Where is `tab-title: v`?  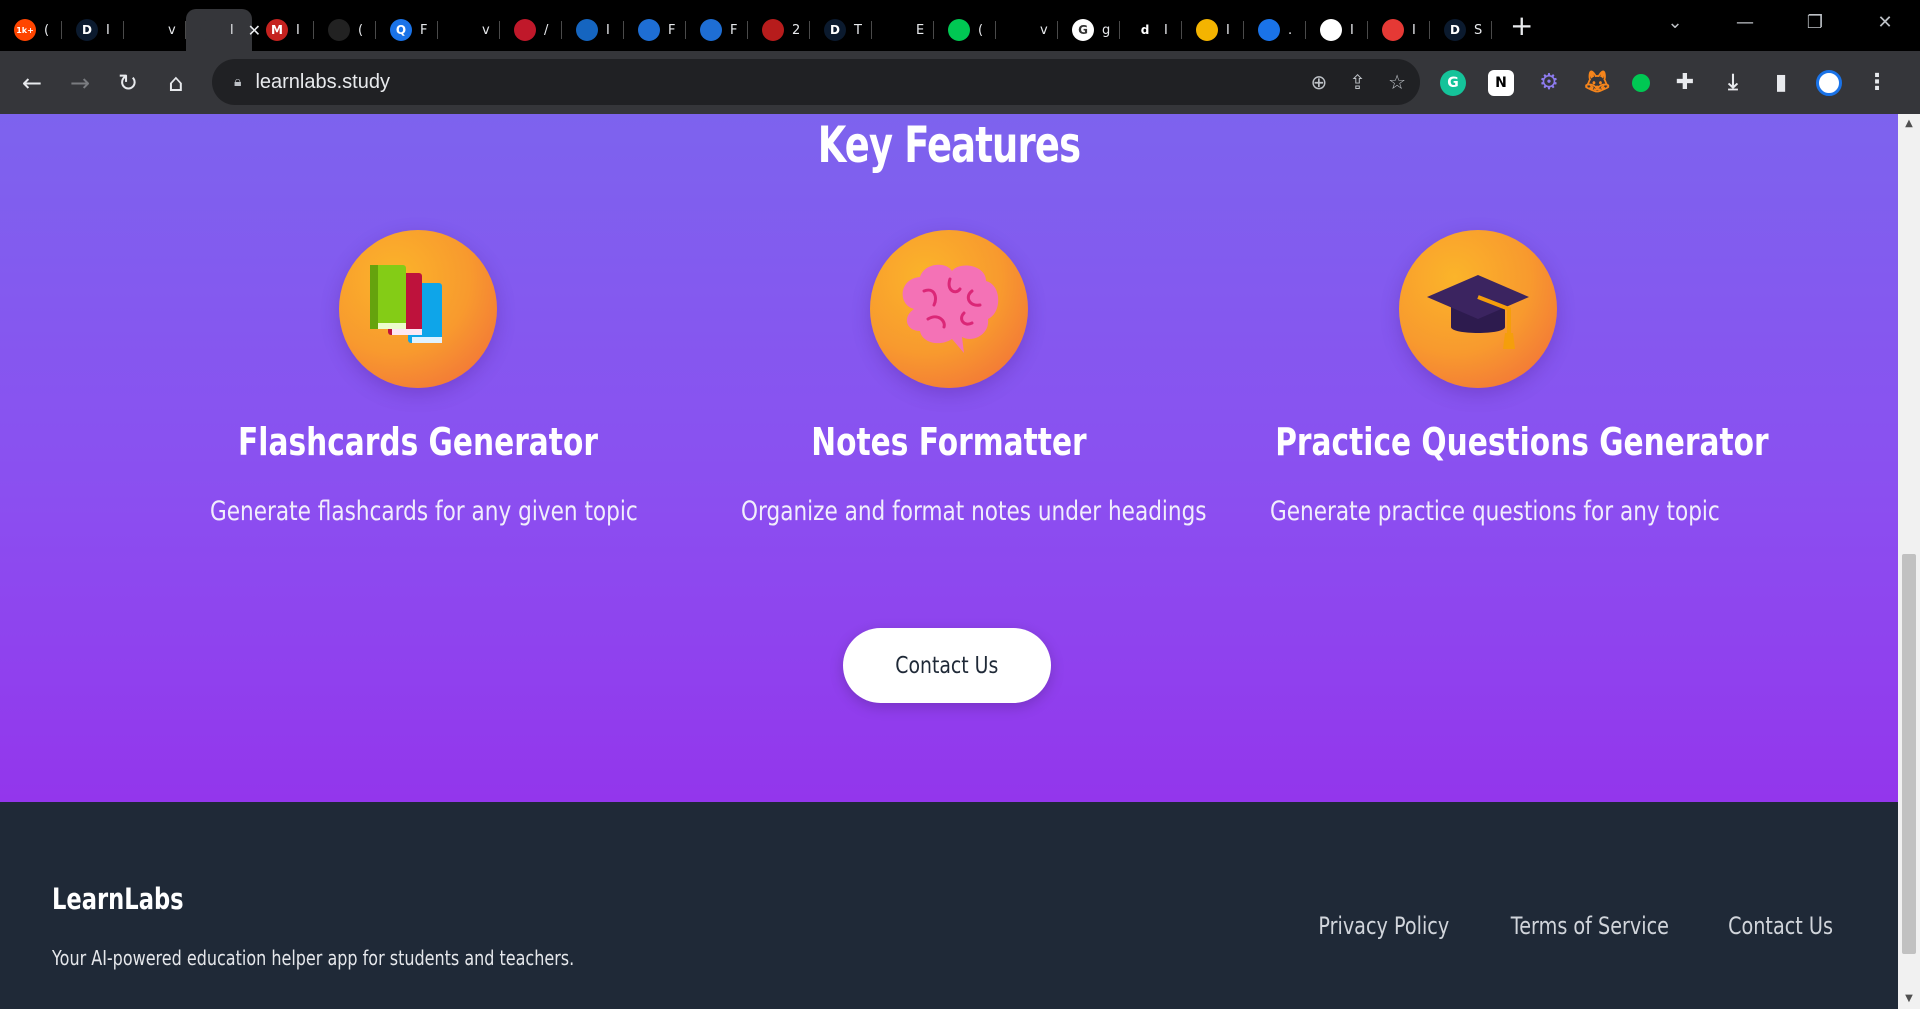 tab-title: v is located at coordinates (172, 30).